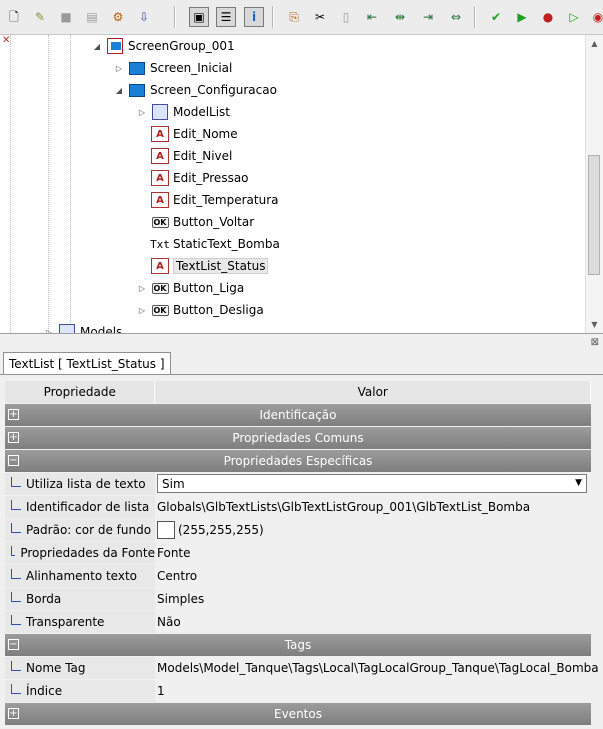  Describe the element at coordinates (80, 668) in the screenshot. I see `property-name: Nome Tag` at that location.